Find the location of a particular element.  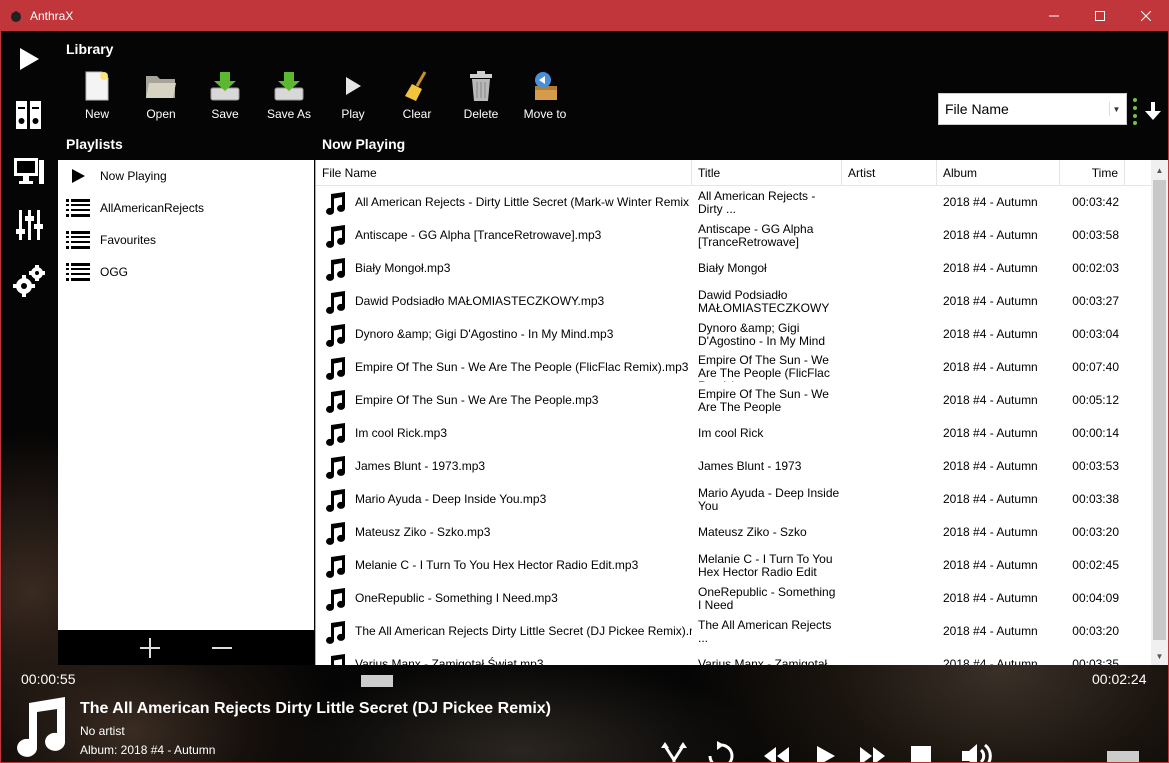

sort-field-select: File Name ▼ is located at coordinates (1032, 109).